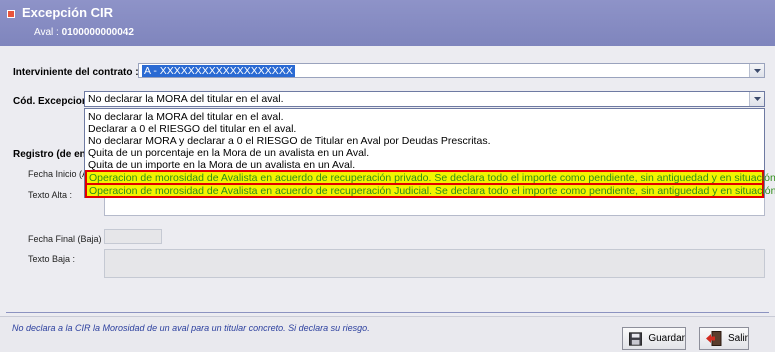 Image resolution: width=775 pixels, height=352 pixels. I want to click on salir-label: Salir, so click(737, 338).